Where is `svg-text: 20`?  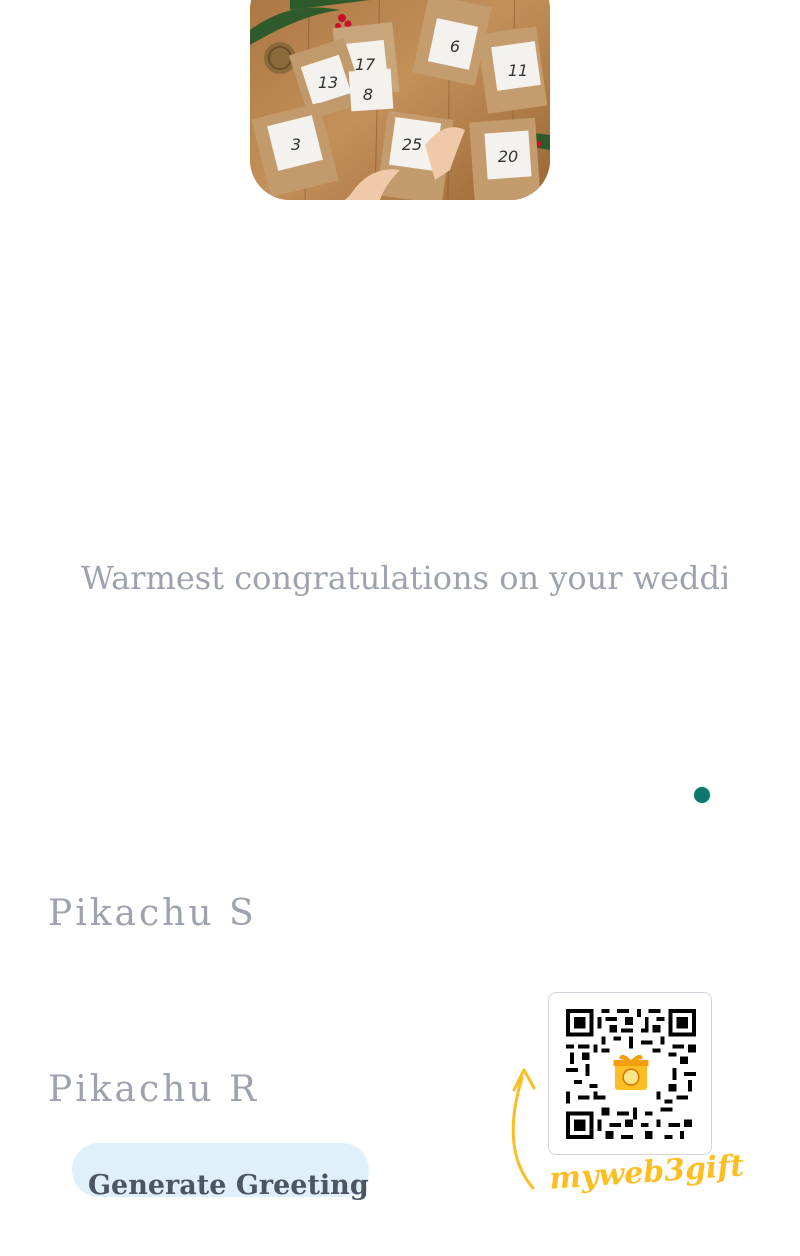
svg-text: 20 is located at coordinates (508, 156).